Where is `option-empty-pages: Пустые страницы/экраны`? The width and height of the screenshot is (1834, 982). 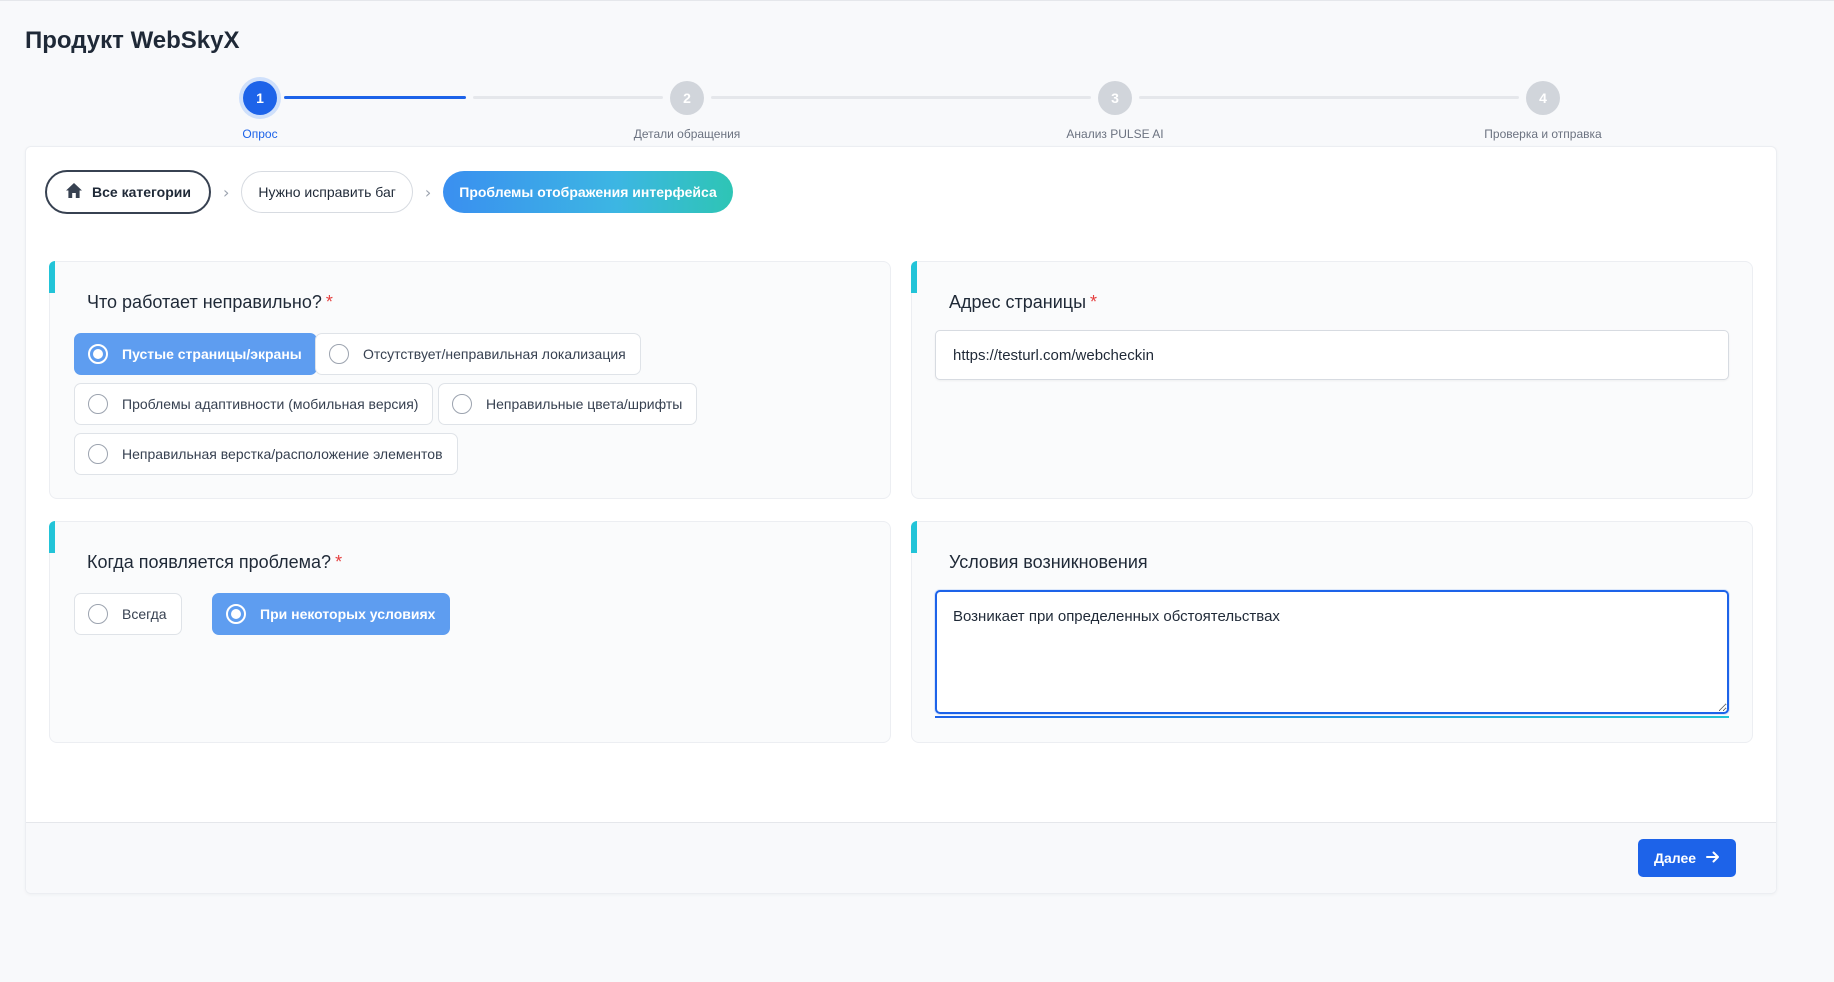
option-empty-pages: Пустые страницы/экраны is located at coordinates (195, 354).